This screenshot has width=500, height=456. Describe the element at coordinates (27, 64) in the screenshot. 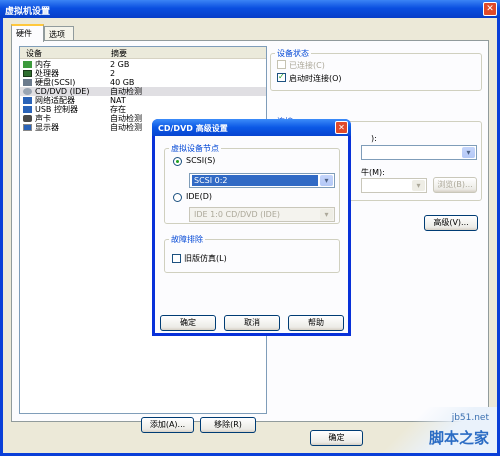

I see `memory-icon` at that location.